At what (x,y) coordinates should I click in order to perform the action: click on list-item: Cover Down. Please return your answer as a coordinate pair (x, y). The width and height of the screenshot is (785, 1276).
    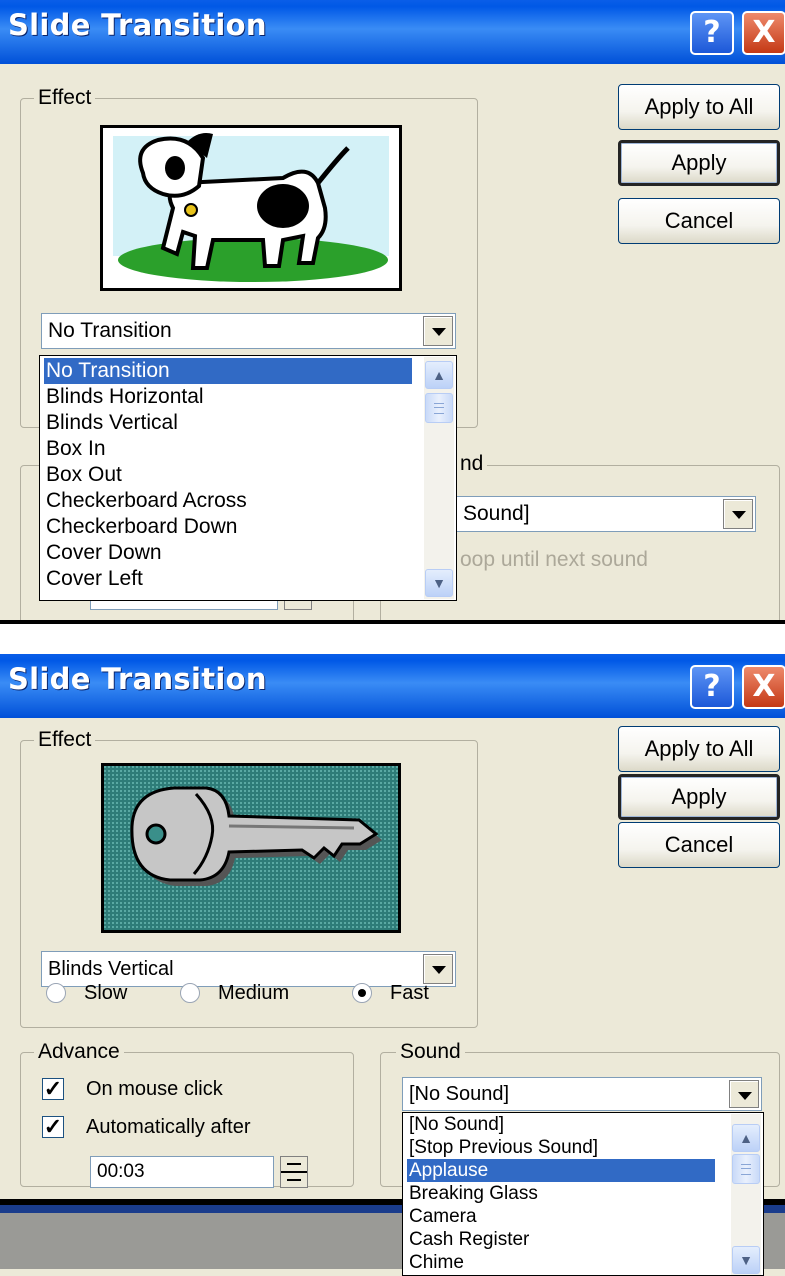
    Looking at the image, I should click on (103, 553).